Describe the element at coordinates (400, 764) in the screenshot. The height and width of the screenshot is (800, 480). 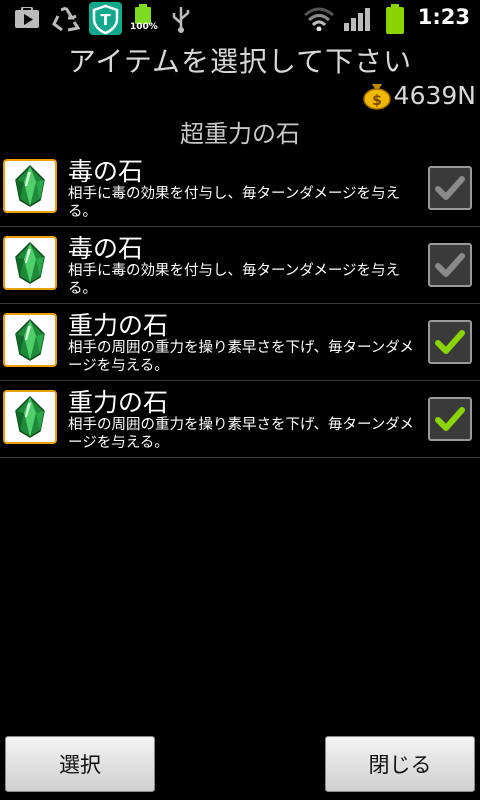
I see `close-button: 閉じる` at that location.